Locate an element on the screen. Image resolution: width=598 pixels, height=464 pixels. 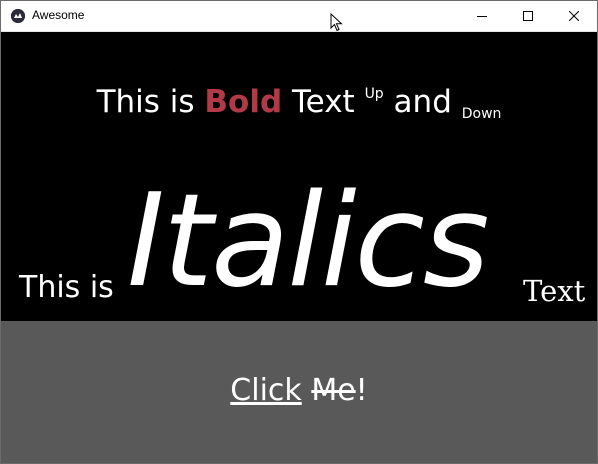
underlined-word: Click is located at coordinates (266, 390).